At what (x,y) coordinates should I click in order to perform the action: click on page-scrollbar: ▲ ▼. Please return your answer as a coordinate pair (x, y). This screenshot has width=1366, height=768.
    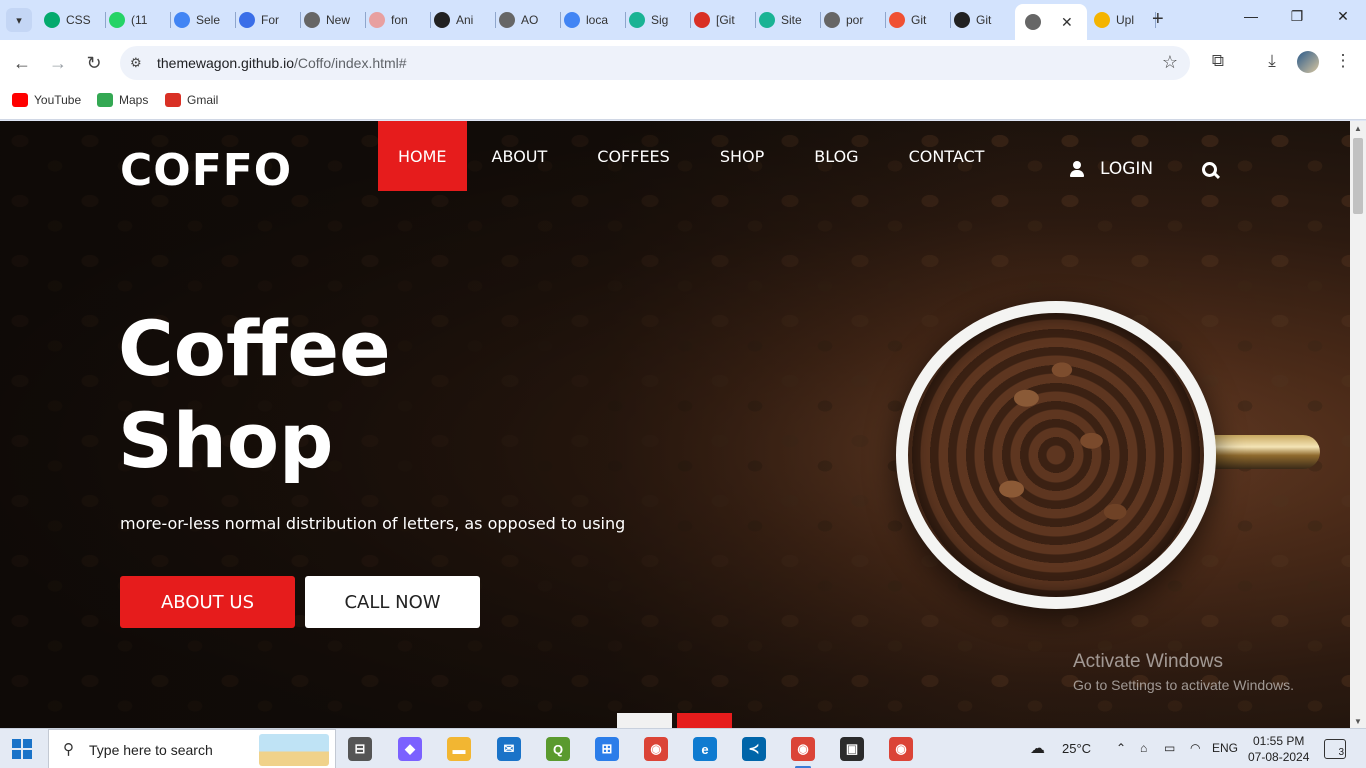
    Looking at the image, I should click on (1358, 424).